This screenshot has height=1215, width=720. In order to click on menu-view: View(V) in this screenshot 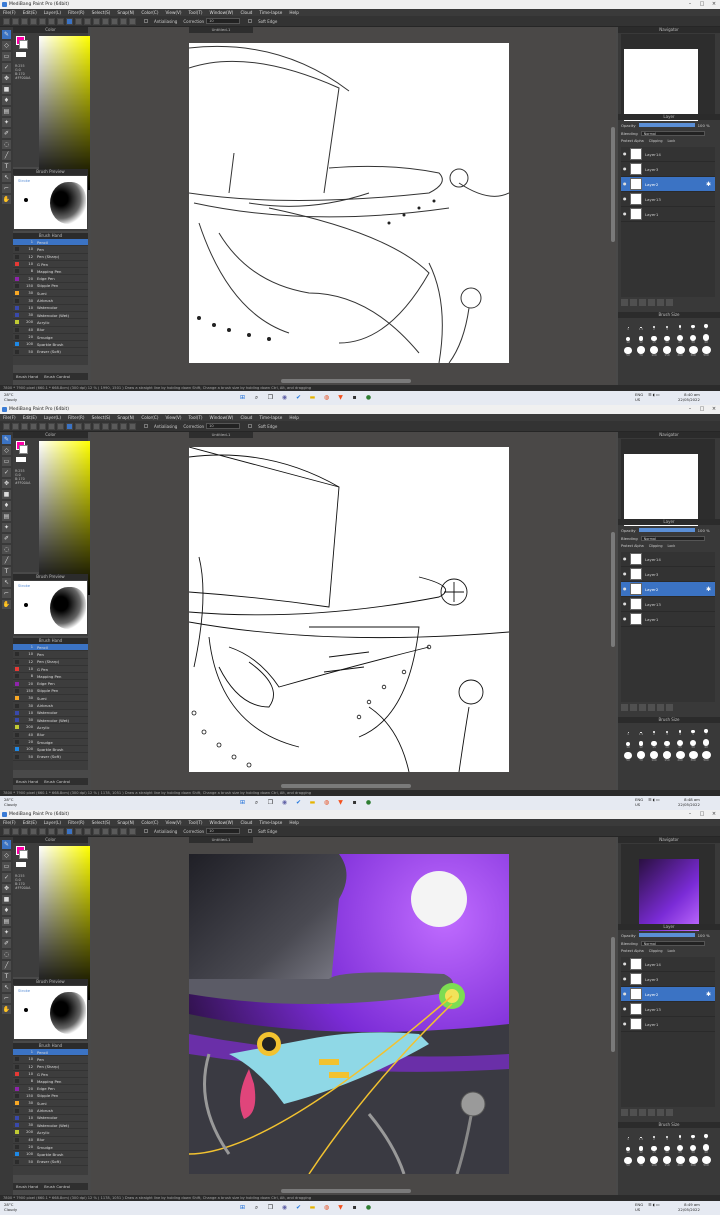, I will do `click(173, 822)`.